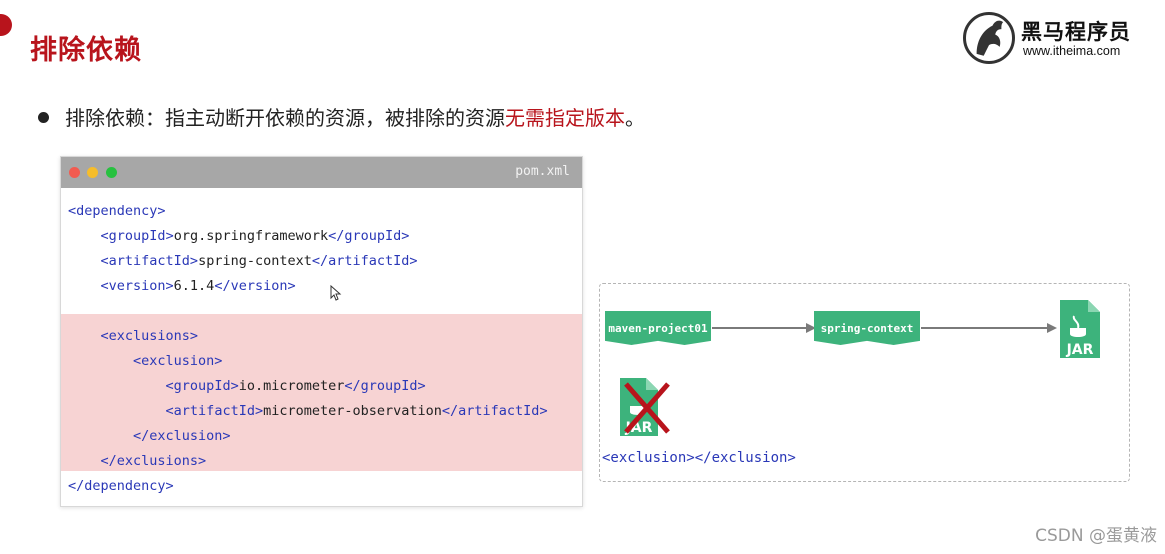  I want to click on code-line: <exclusions>, so click(308, 336).